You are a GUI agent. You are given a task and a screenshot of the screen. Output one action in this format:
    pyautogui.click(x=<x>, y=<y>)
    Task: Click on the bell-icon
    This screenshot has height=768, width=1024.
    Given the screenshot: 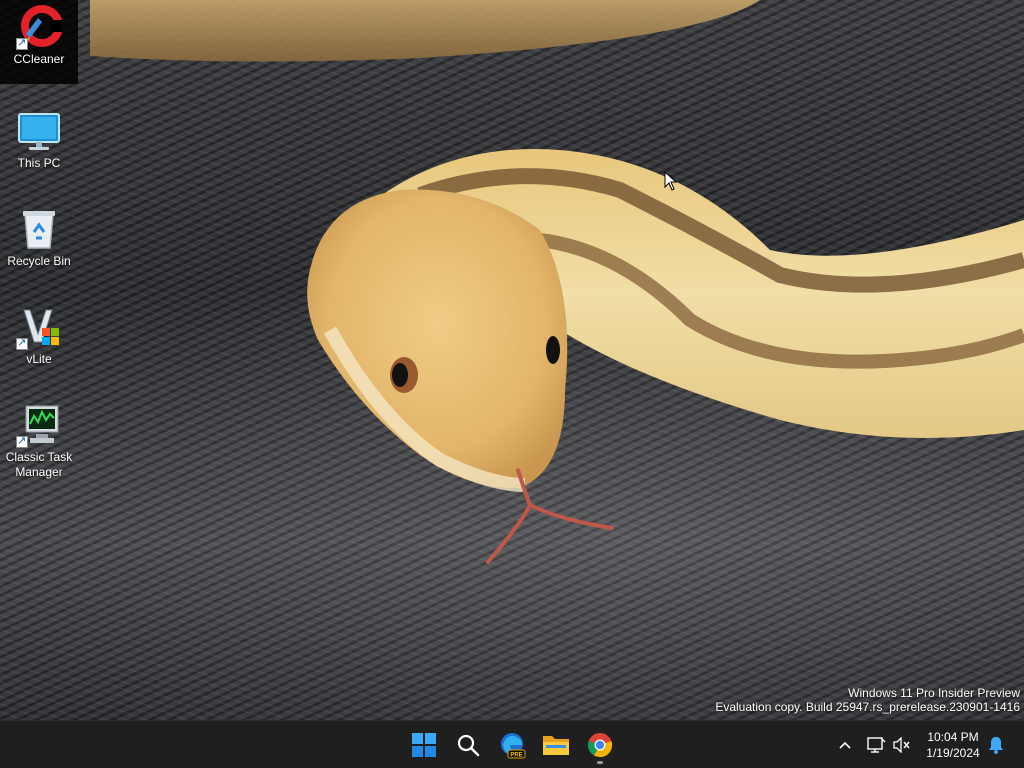 What is the action you would take?
    pyautogui.click(x=996, y=745)
    